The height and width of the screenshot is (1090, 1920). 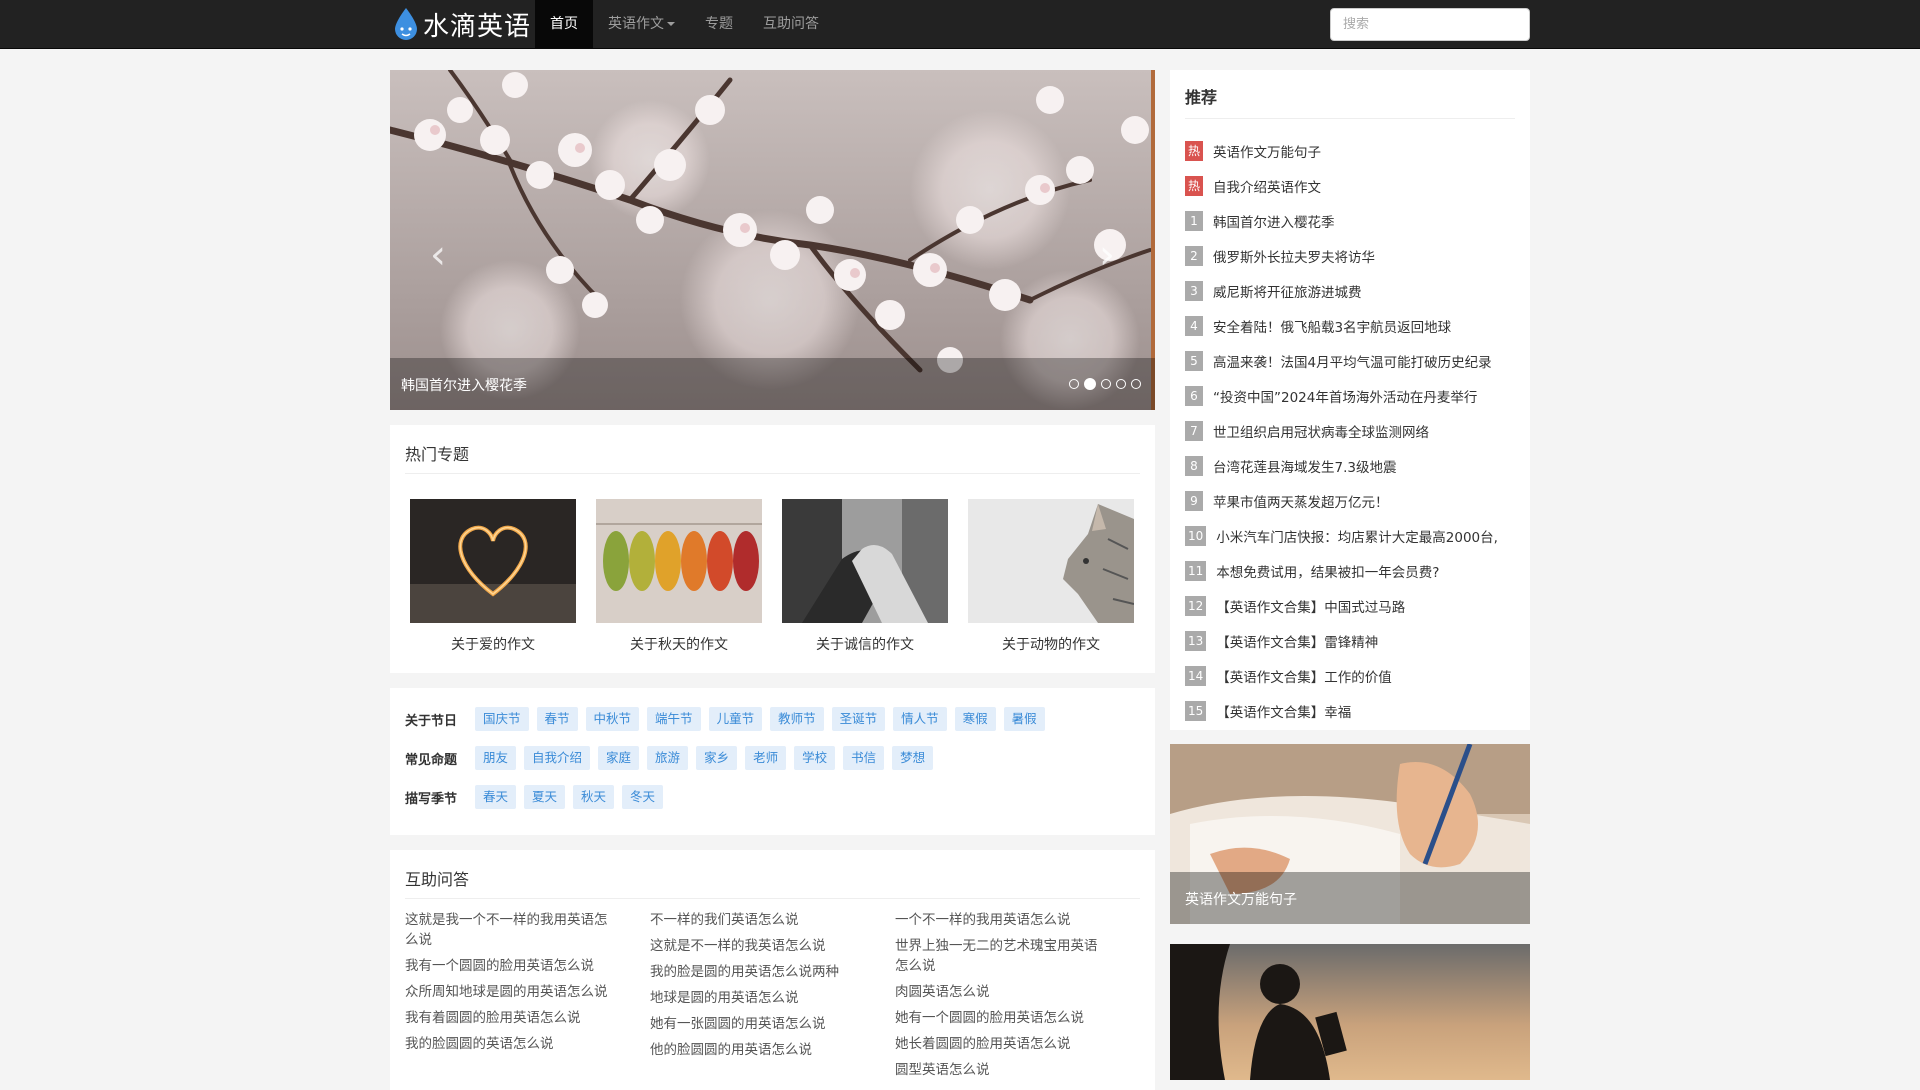 What do you see at coordinates (502, 719) in the screenshot?
I see `tag-chip: 国庆节` at bounding box center [502, 719].